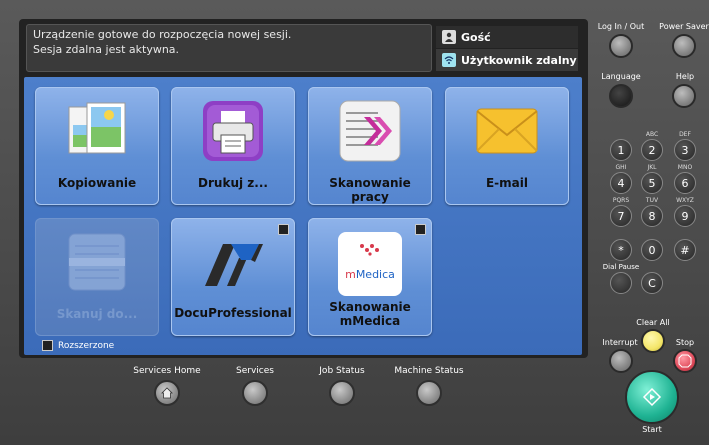 This screenshot has width=709, height=445. What do you see at coordinates (621, 183) in the screenshot?
I see `key-4: 4` at bounding box center [621, 183].